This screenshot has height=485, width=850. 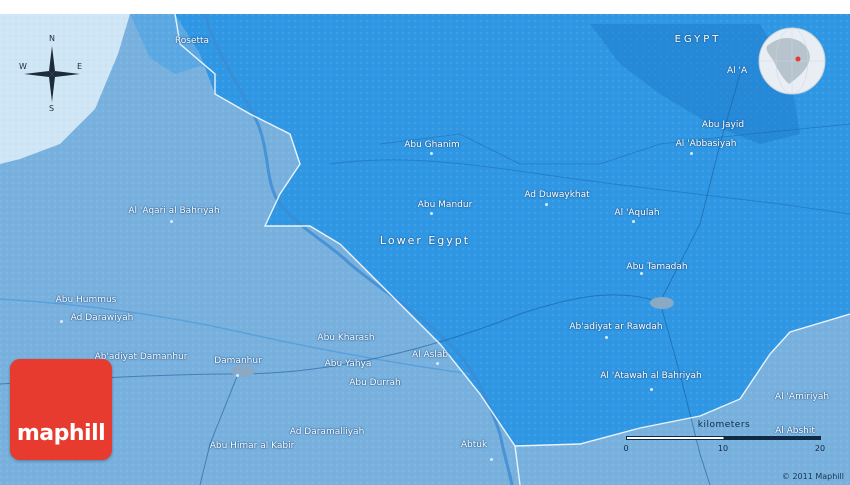 I want to click on place-label: Al 'A, so click(x=737, y=71).